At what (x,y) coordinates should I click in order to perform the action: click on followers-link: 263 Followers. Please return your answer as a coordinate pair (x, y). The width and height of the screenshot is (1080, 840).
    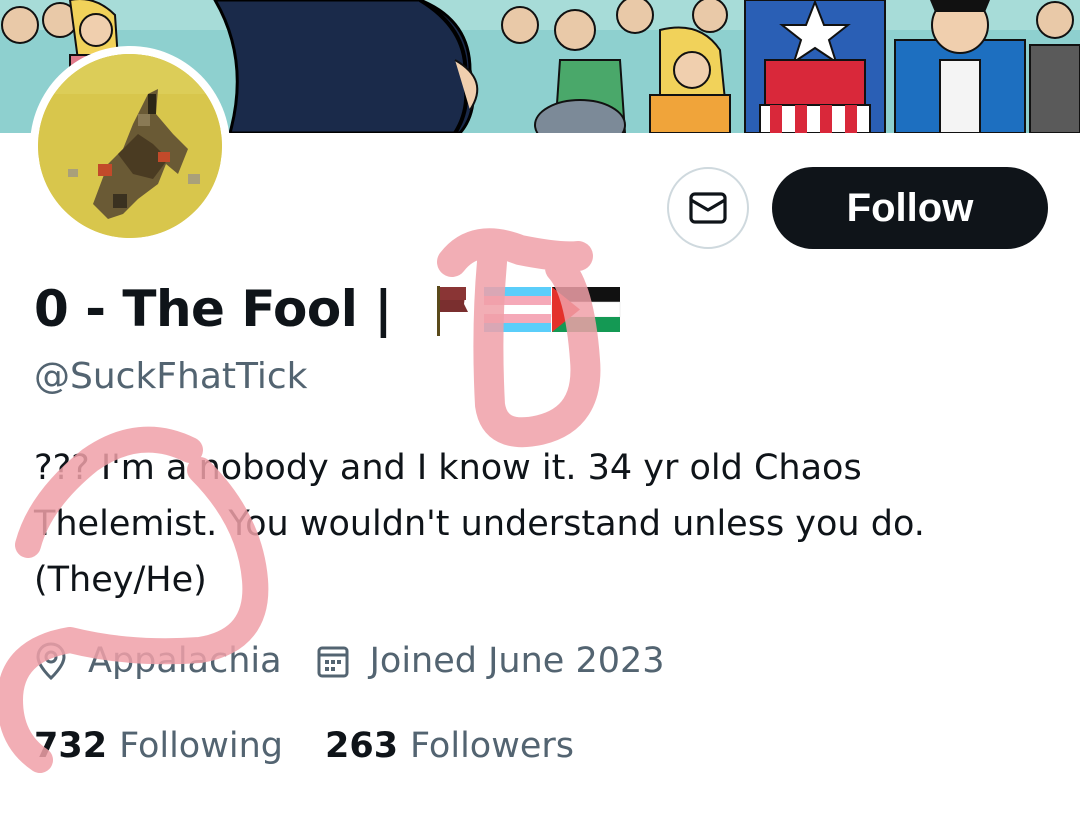
    Looking at the image, I should click on (449, 746).